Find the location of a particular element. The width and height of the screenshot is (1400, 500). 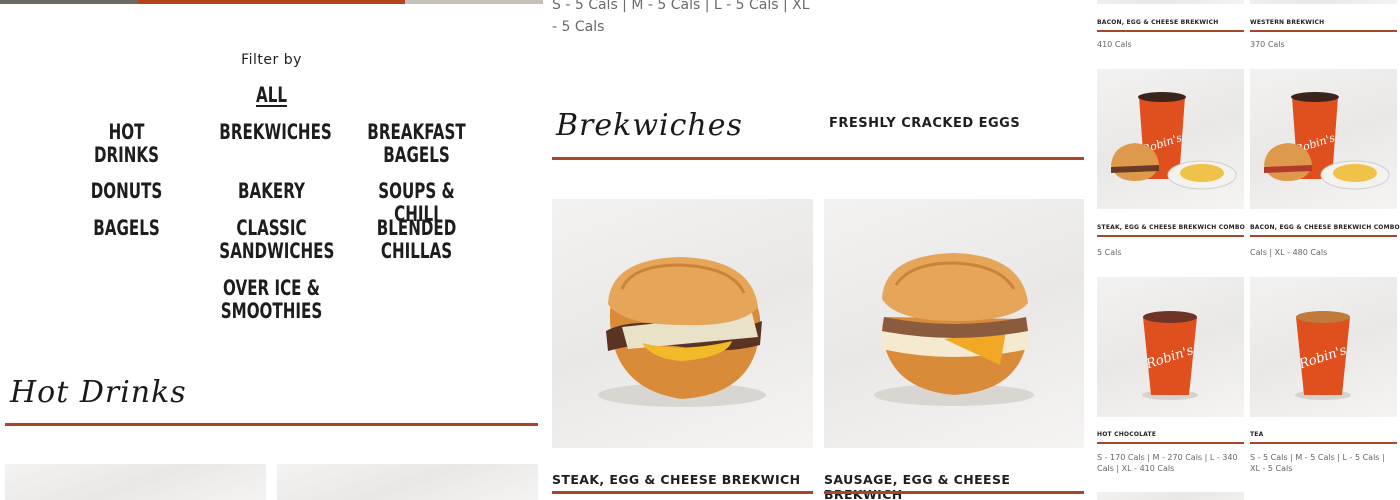

filter-over-ice-smoothies: Over Ice & Smoothies is located at coordinates (271, 300).